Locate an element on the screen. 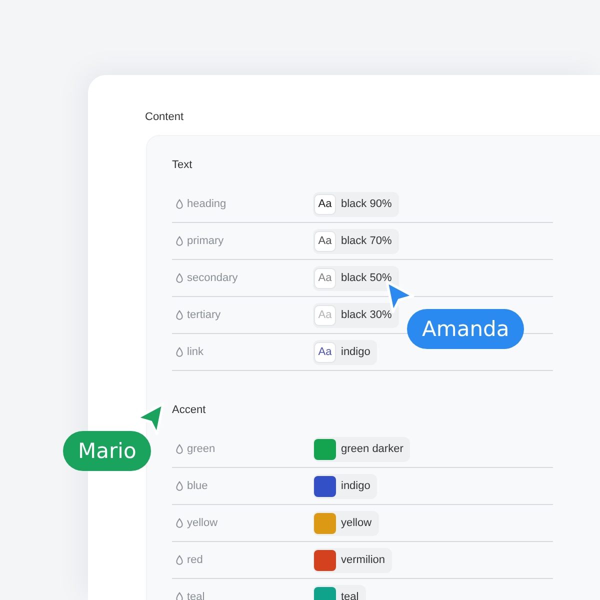 The height and width of the screenshot is (600, 600). value-label: vermilion is located at coordinates (363, 560).